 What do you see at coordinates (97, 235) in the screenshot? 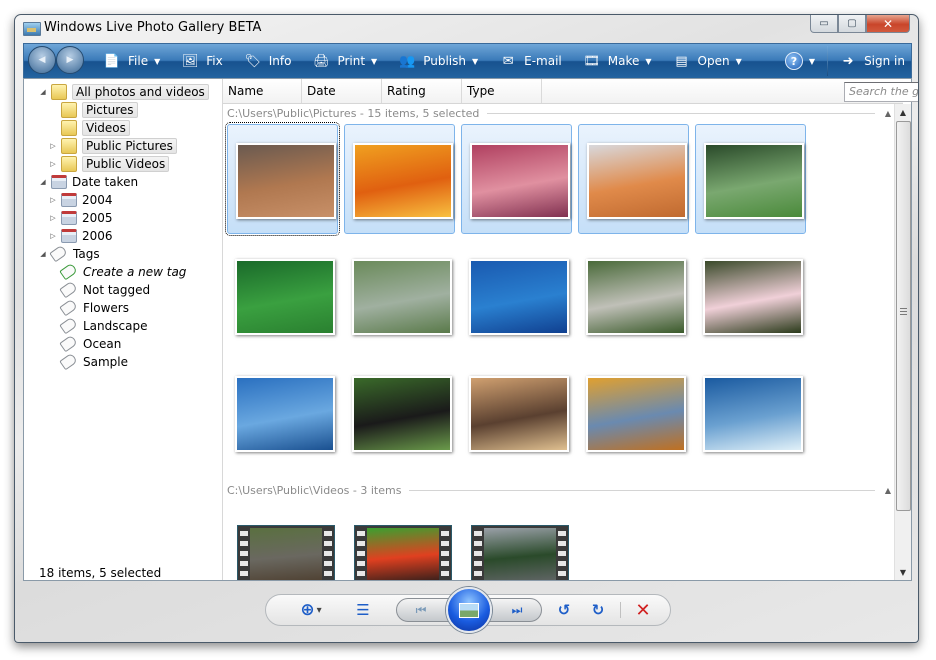
I see `tree-item-label: 2006` at bounding box center [97, 235].